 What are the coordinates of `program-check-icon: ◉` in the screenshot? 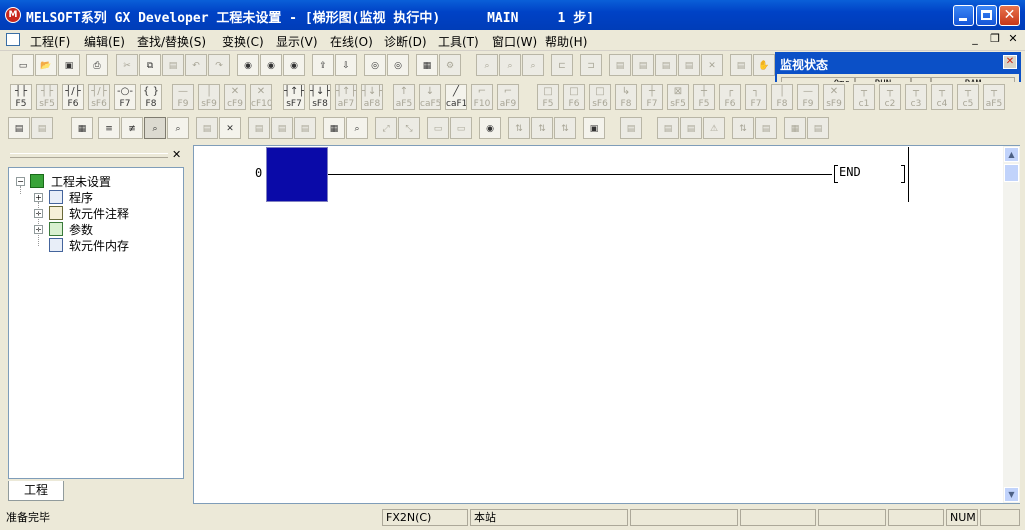 It's located at (490, 128).